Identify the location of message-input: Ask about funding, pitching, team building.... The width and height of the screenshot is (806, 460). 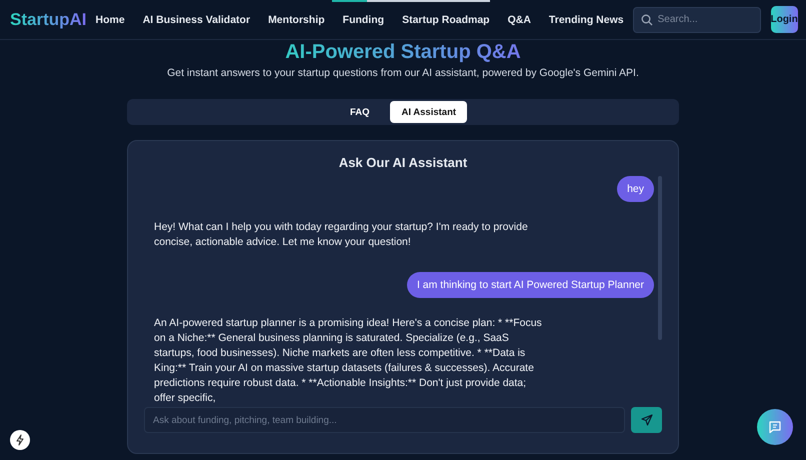
(384, 420).